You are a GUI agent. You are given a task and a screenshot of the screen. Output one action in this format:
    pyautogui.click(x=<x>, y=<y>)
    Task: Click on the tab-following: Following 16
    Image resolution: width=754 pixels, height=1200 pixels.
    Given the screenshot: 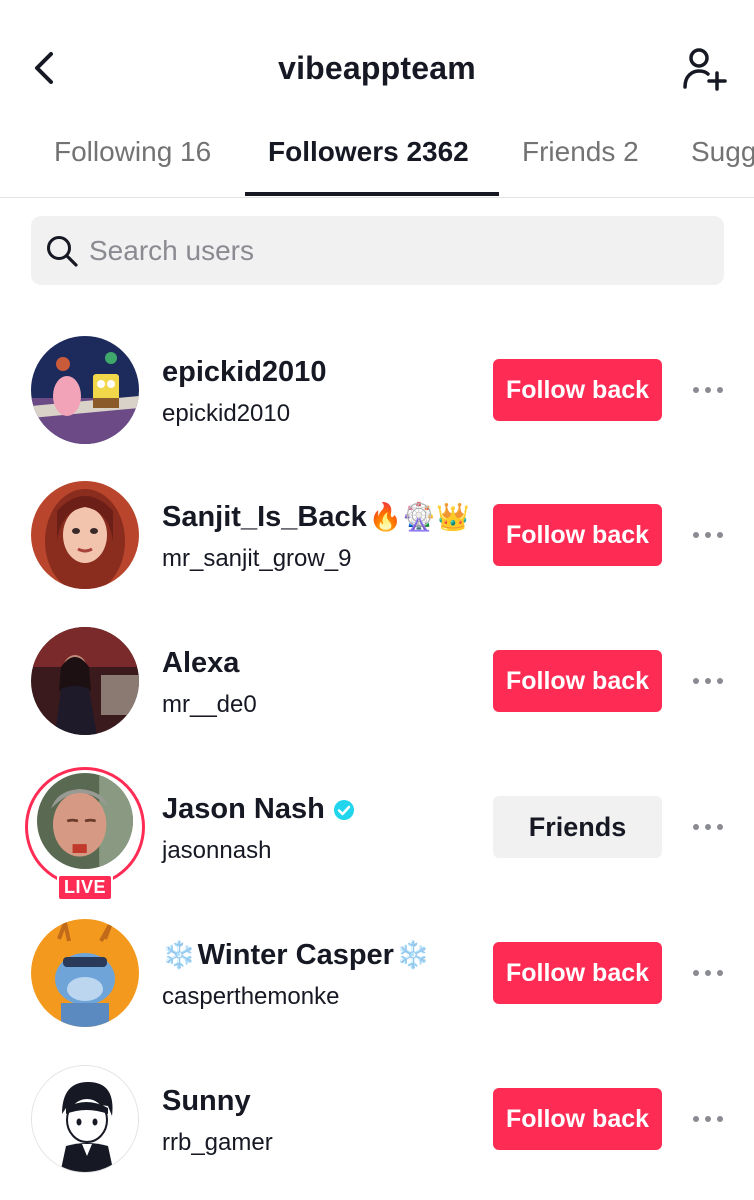 What is the action you would take?
    pyautogui.click(x=132, y=152)
    